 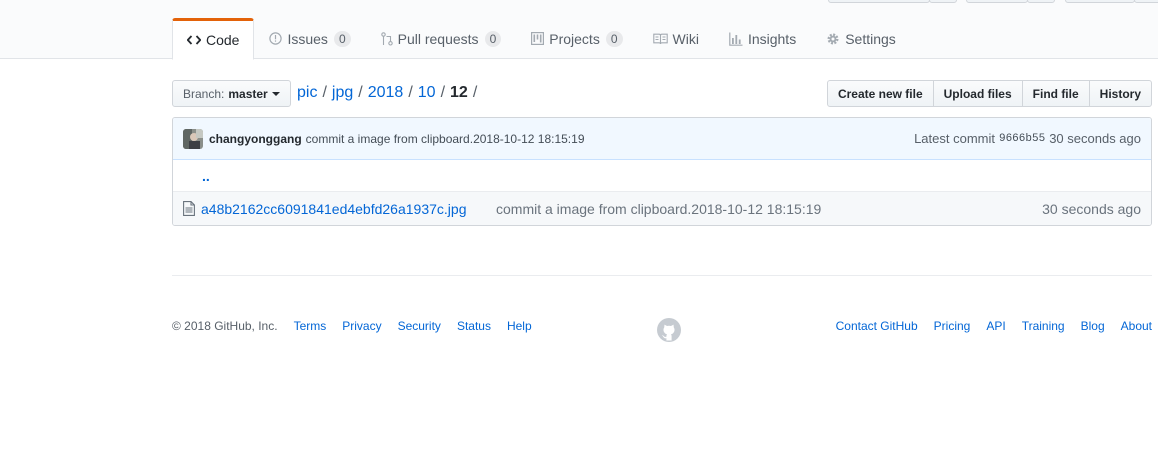 I want to click on footer-link-status: Status, so click(x=474, y=326).